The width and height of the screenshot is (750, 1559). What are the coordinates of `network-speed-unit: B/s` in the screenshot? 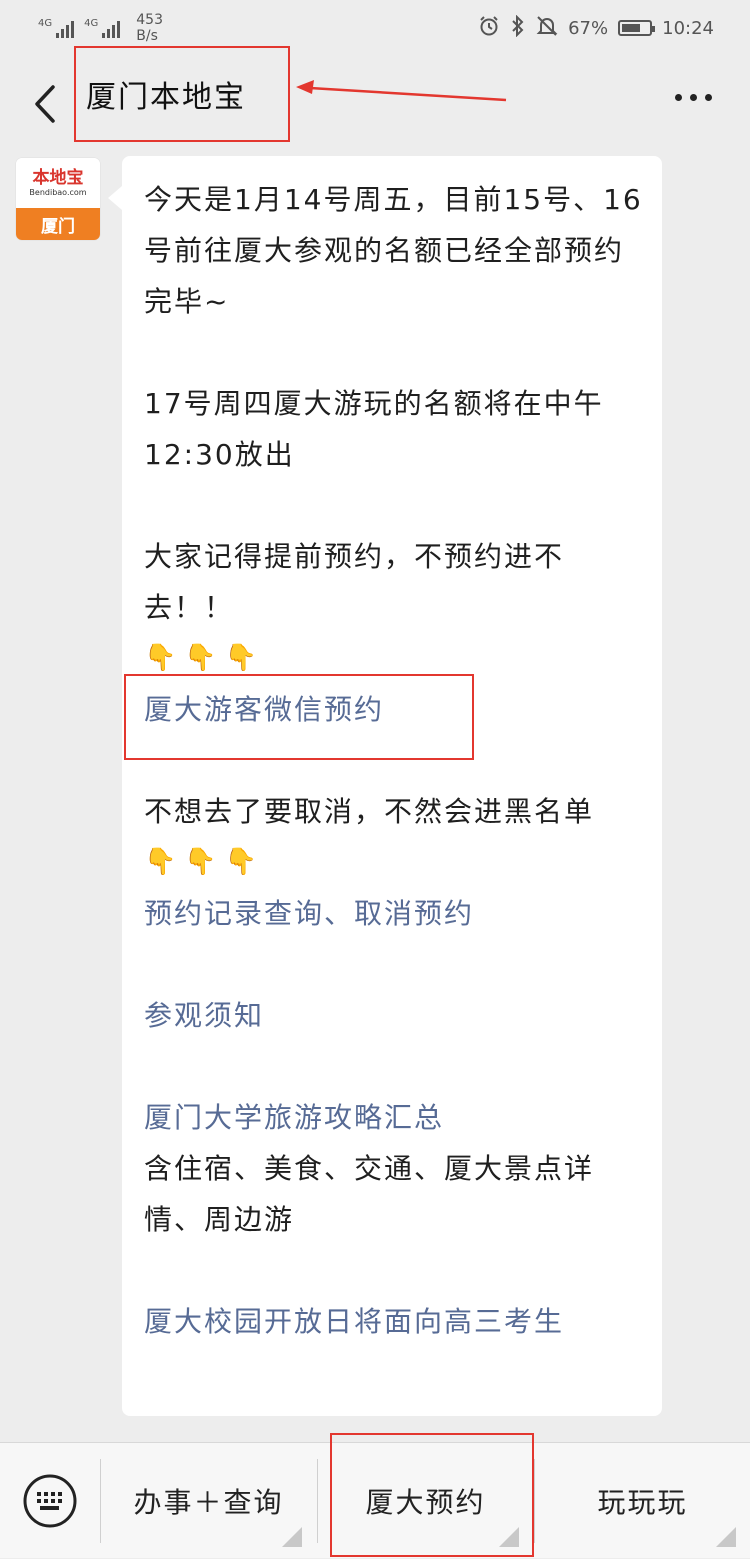 It's located at (147, 36).